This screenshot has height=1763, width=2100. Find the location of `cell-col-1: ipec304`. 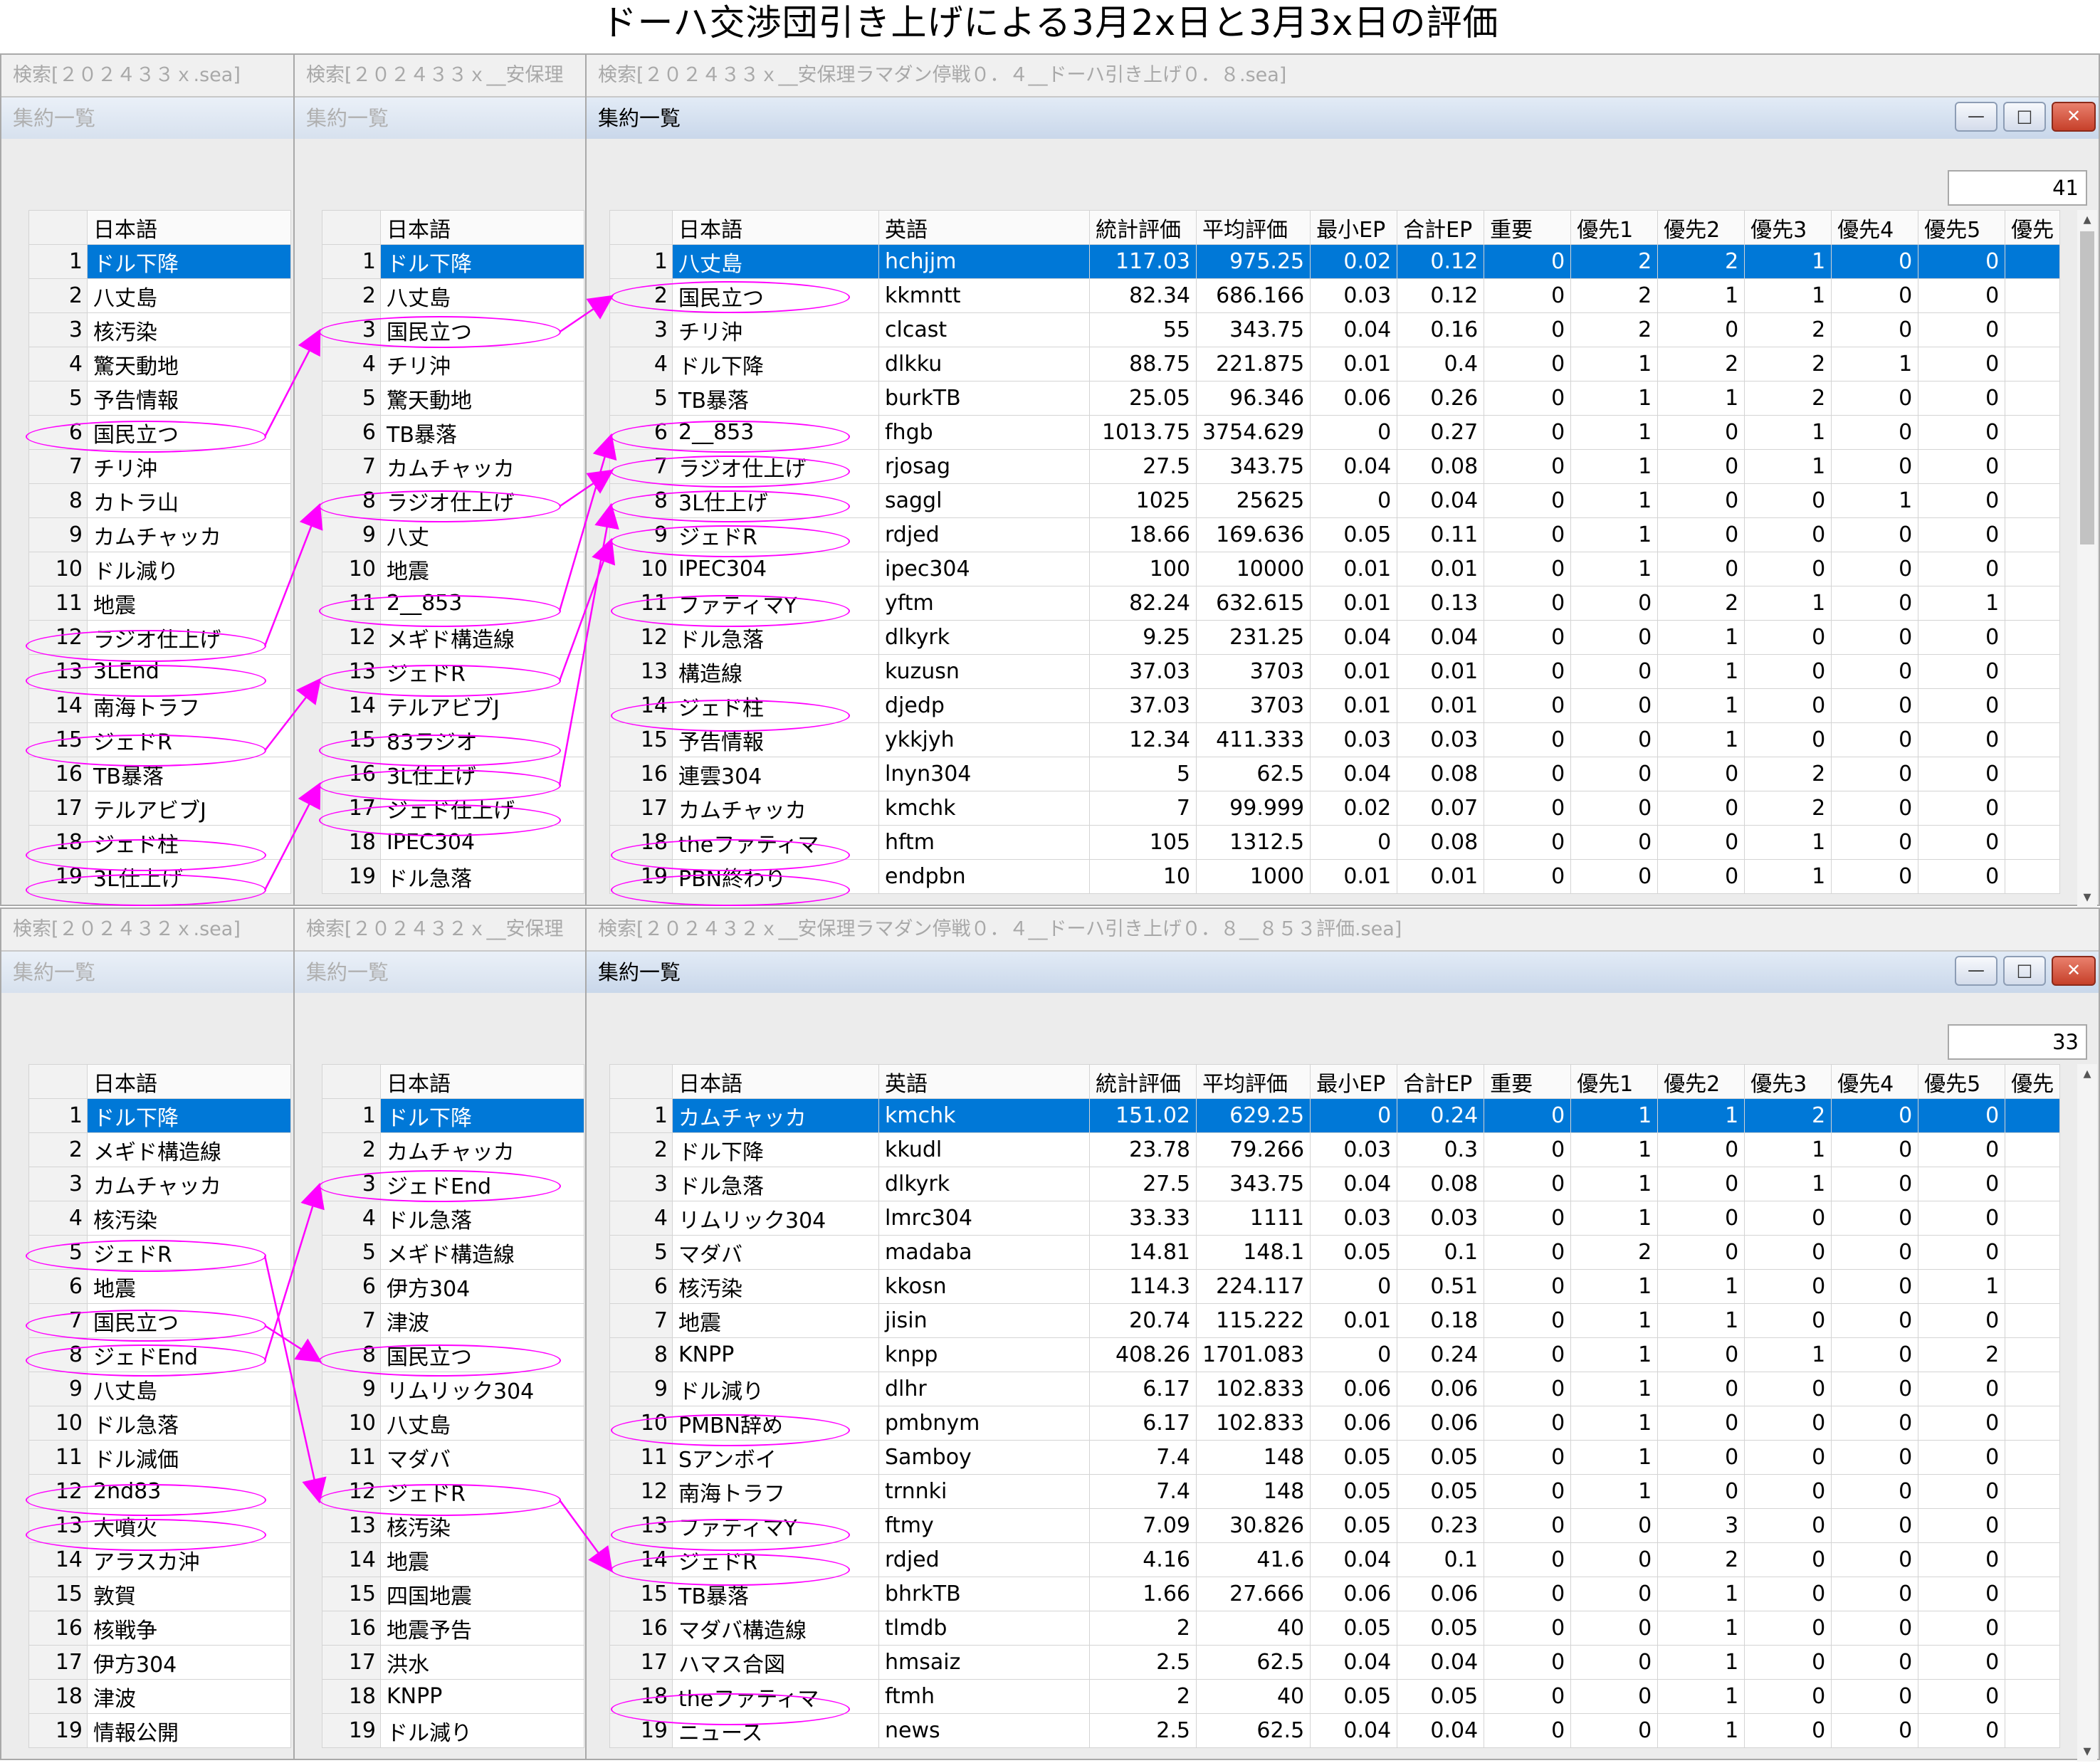

cell-col-1: ipec304 is located at coordinates (984, 569).